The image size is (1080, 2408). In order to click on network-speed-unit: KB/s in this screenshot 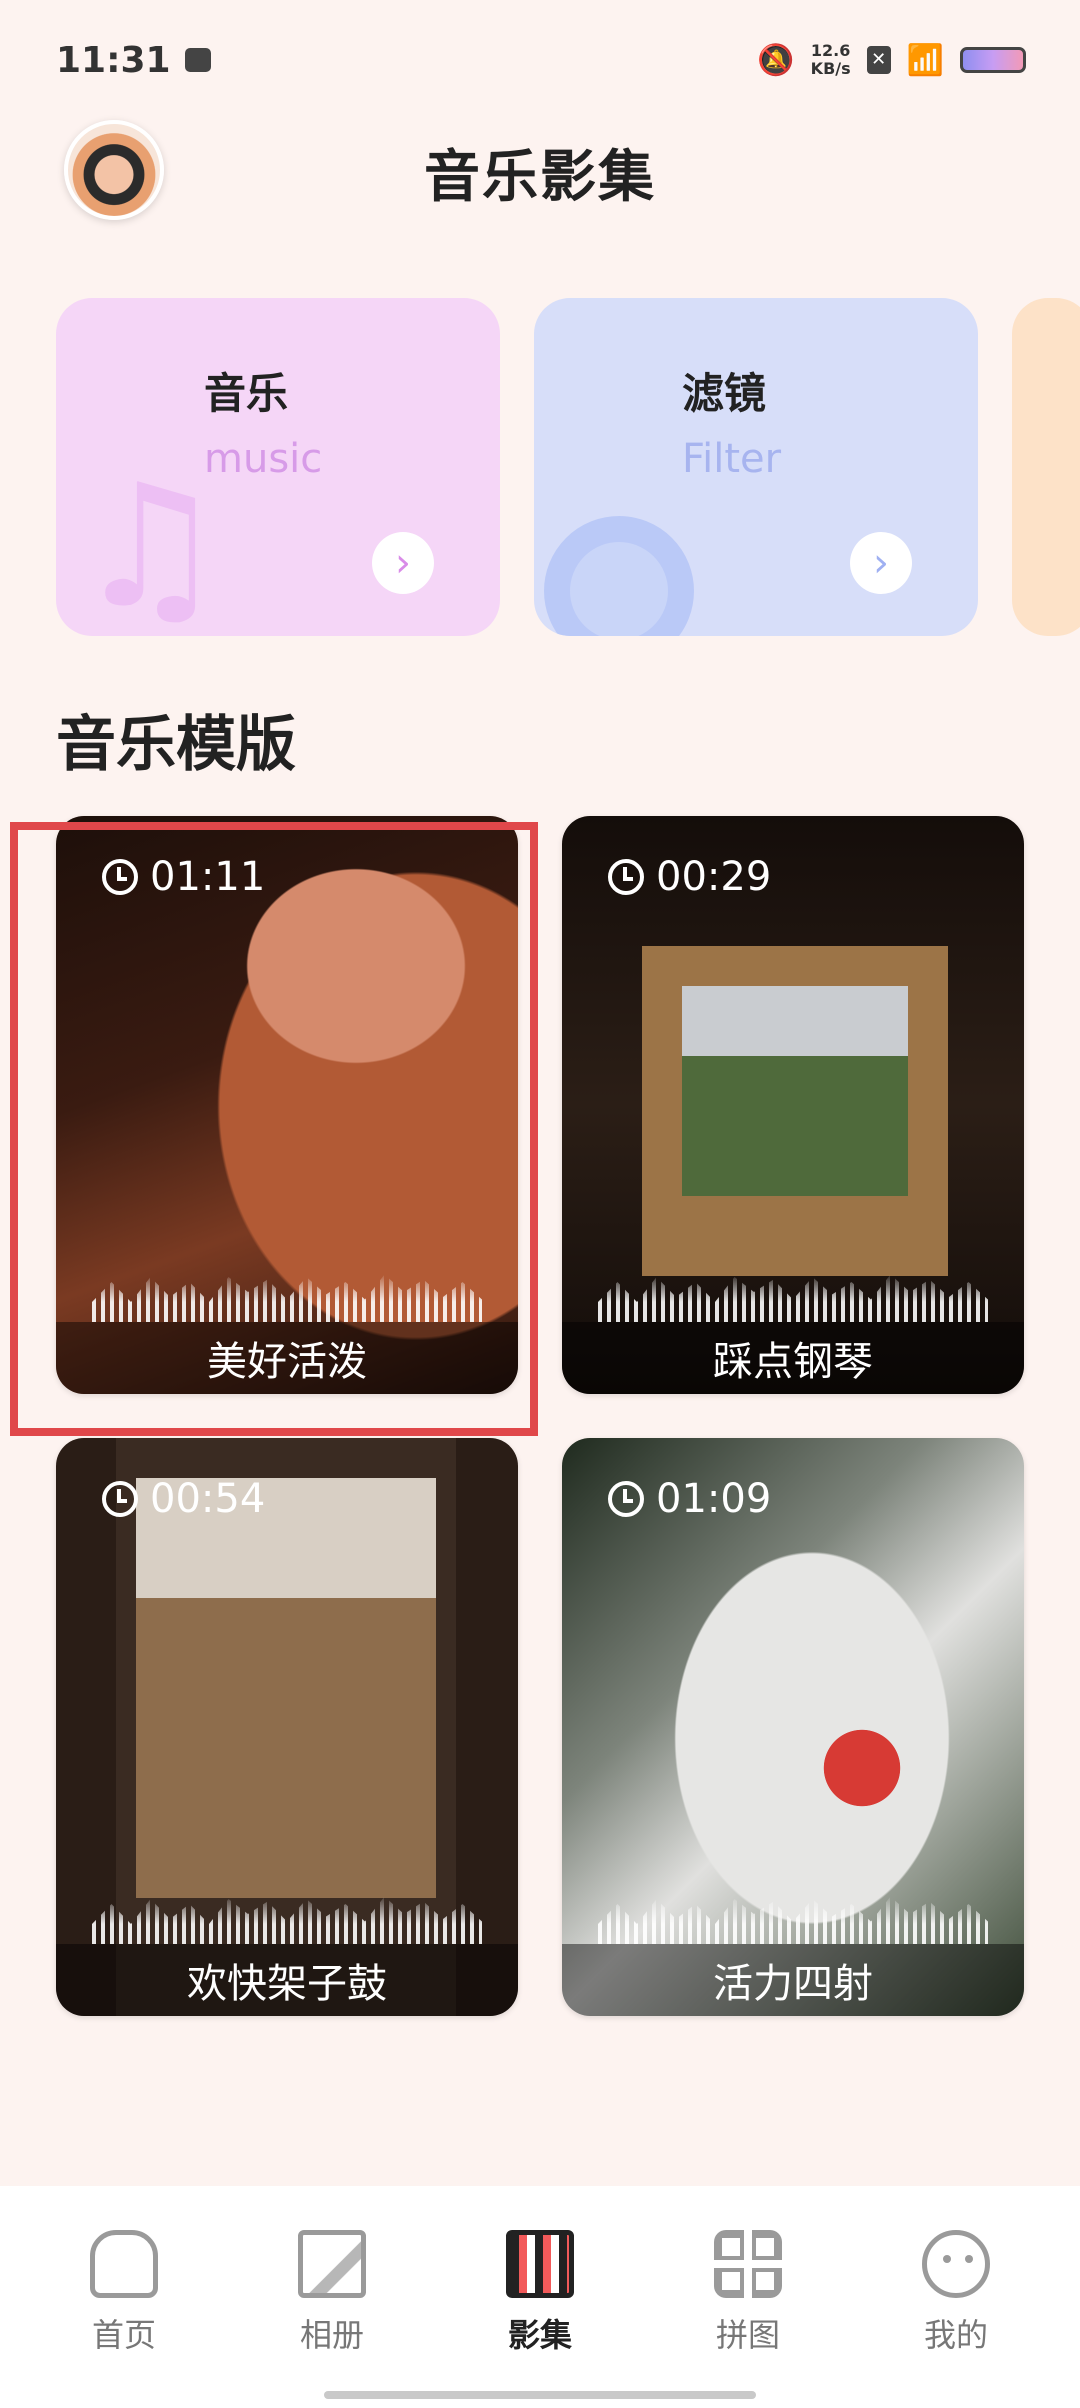, I will do `click(830, 68)`.